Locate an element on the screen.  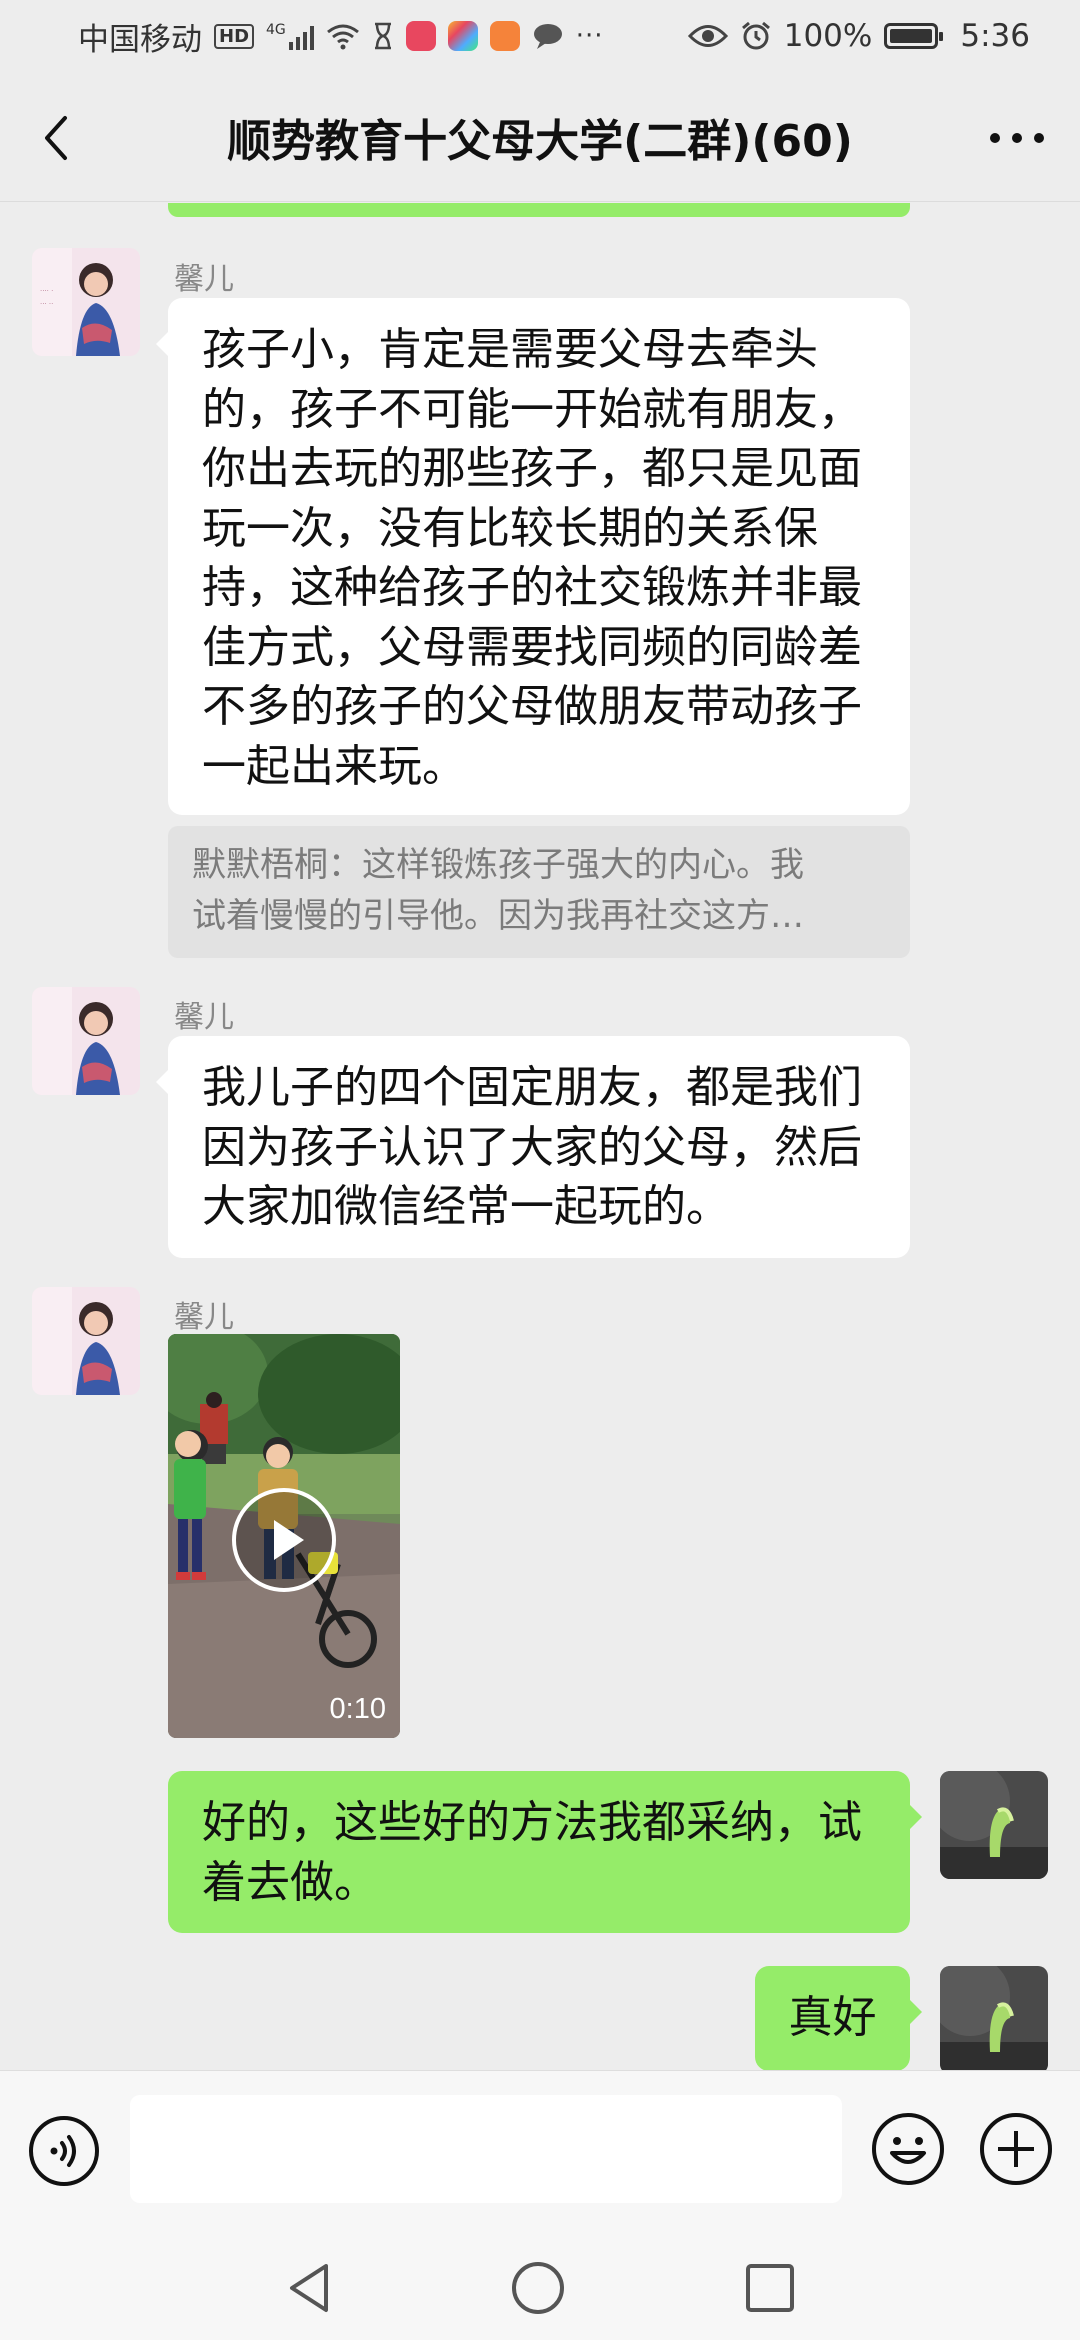
more-icon is located at coordinates (1017, 138).